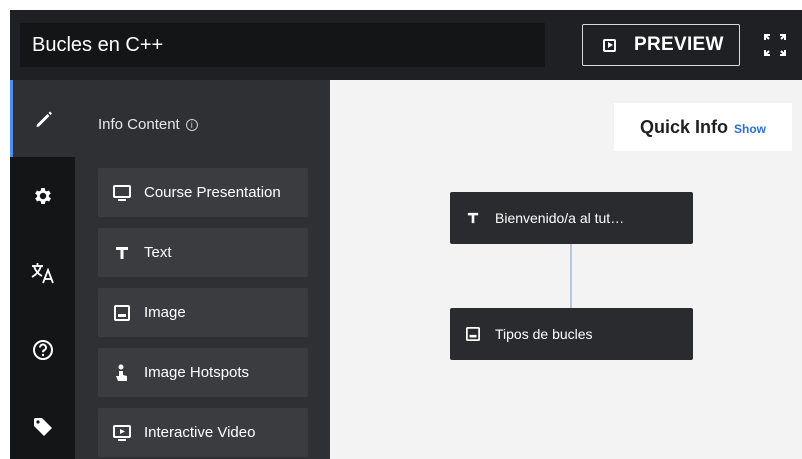  I want to click on content-type-interactive-video: Interactive Video, so click(203, 432).